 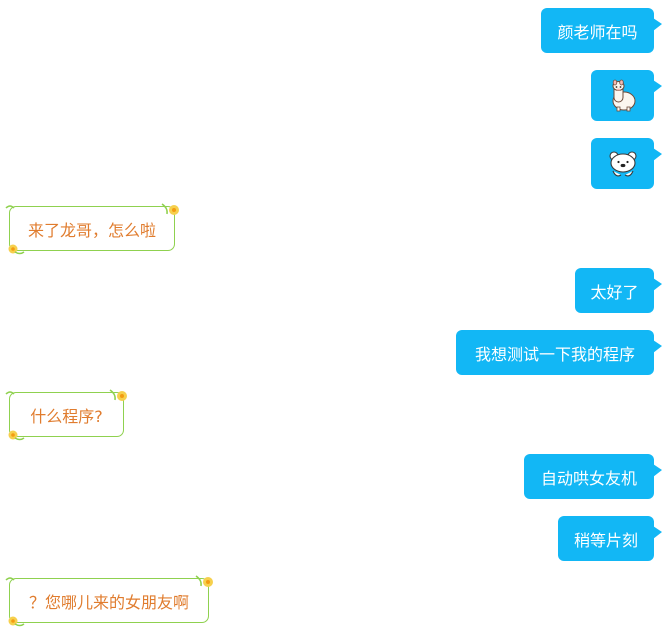 I want to click on message-text: 颜老师在吗, so click(x=597, y=32).